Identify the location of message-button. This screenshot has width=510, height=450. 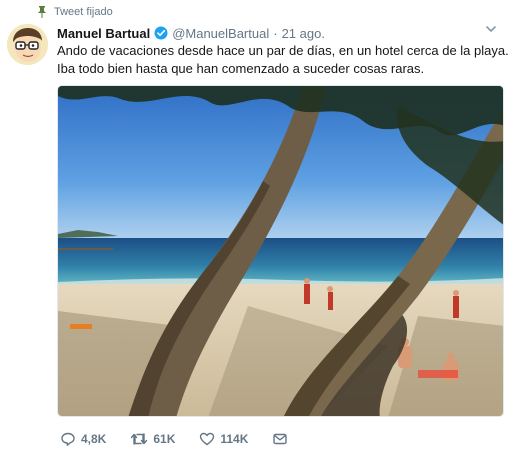
(280, 439).